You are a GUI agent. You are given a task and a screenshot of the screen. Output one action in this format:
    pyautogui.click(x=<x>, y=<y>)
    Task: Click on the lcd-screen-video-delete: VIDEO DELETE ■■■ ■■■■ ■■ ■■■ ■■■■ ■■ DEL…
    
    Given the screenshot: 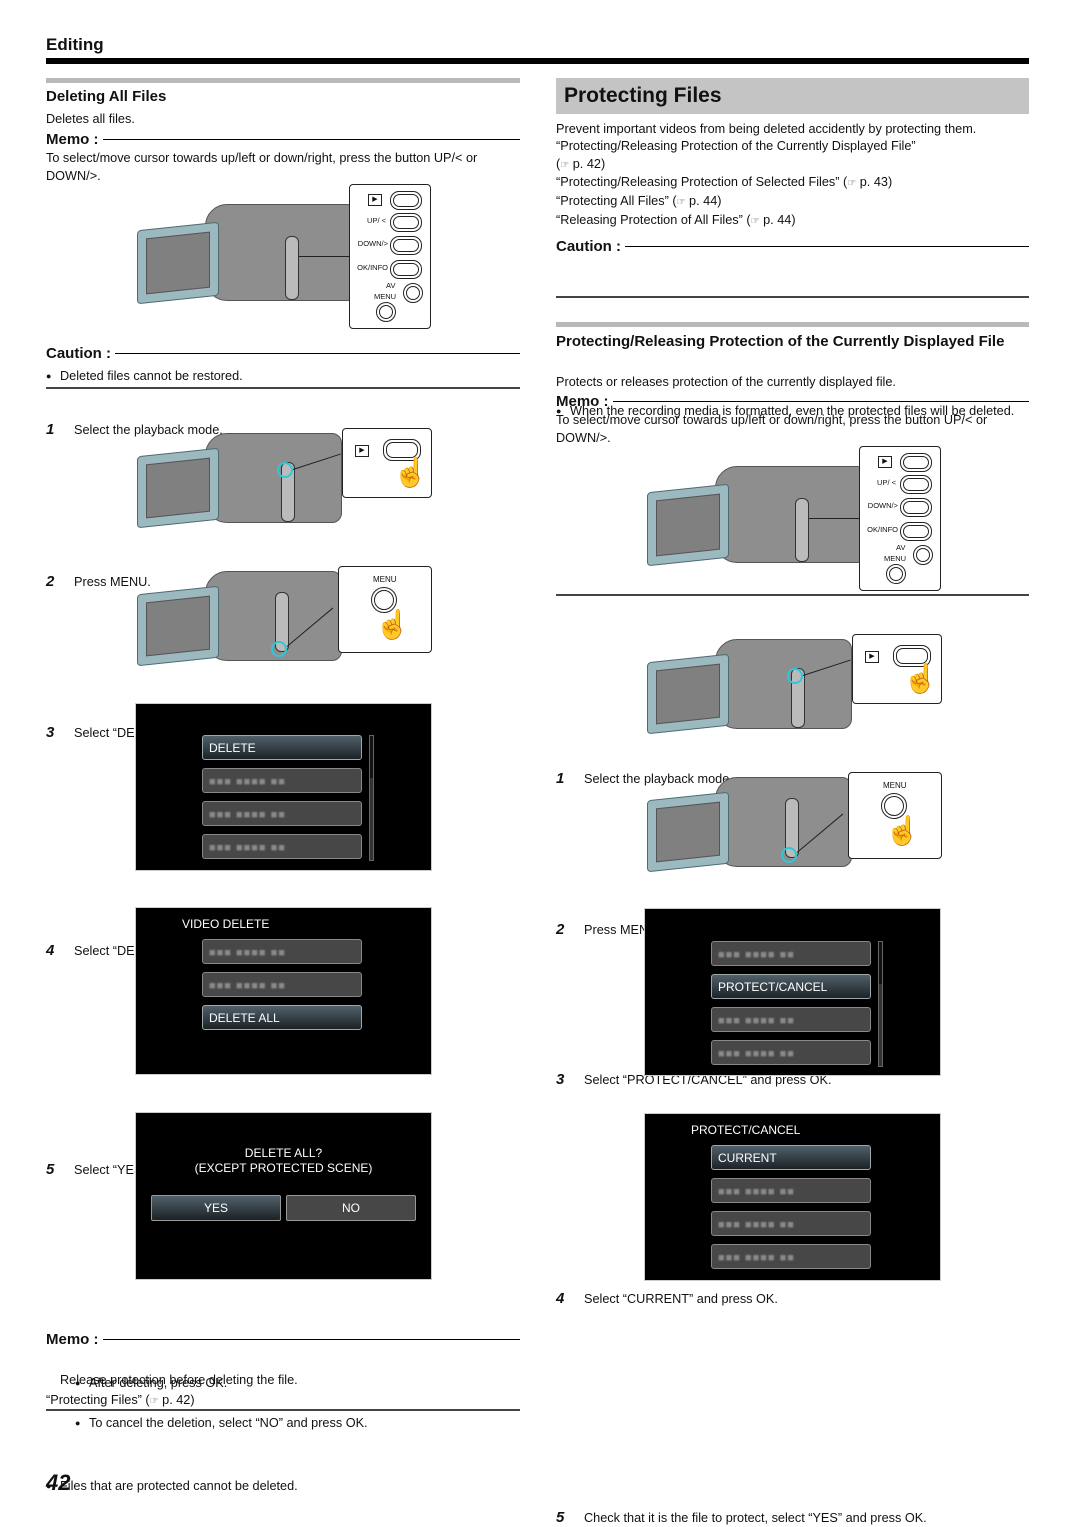 What is the action you would take?
    pyautogui.click(x=283, y=991)
    